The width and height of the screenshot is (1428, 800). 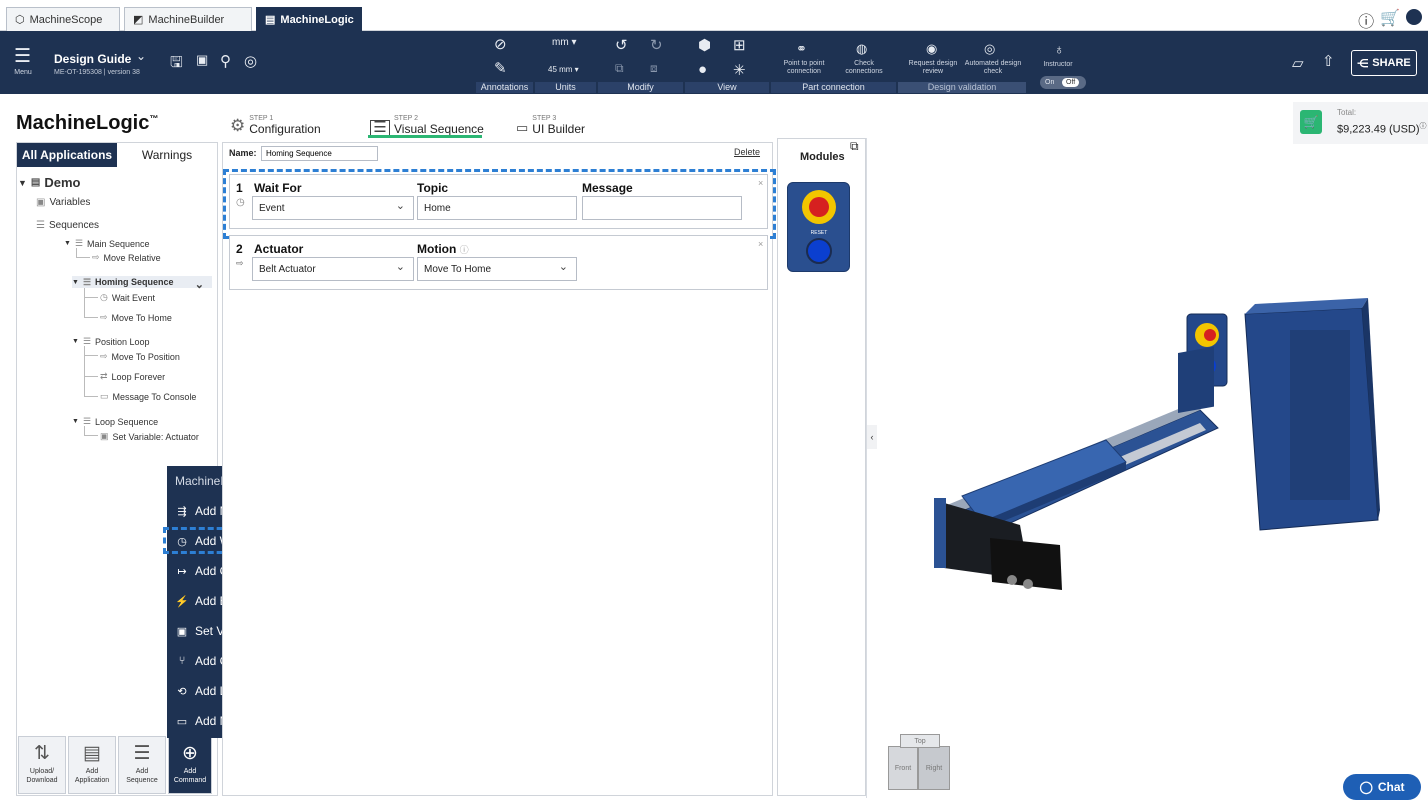 What do you see at coordinates (132, 376) in the screenshot?
I see `tree-loop-forever: ⇄ Loop Forever` at bounding box center [132, 376].